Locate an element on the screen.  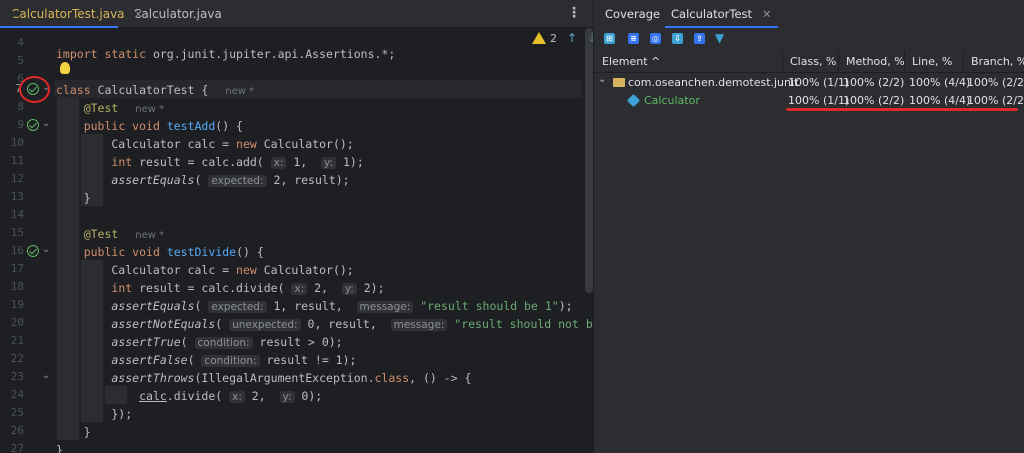
tab-label: CalculatorTest is located at coordinates (712, 14).